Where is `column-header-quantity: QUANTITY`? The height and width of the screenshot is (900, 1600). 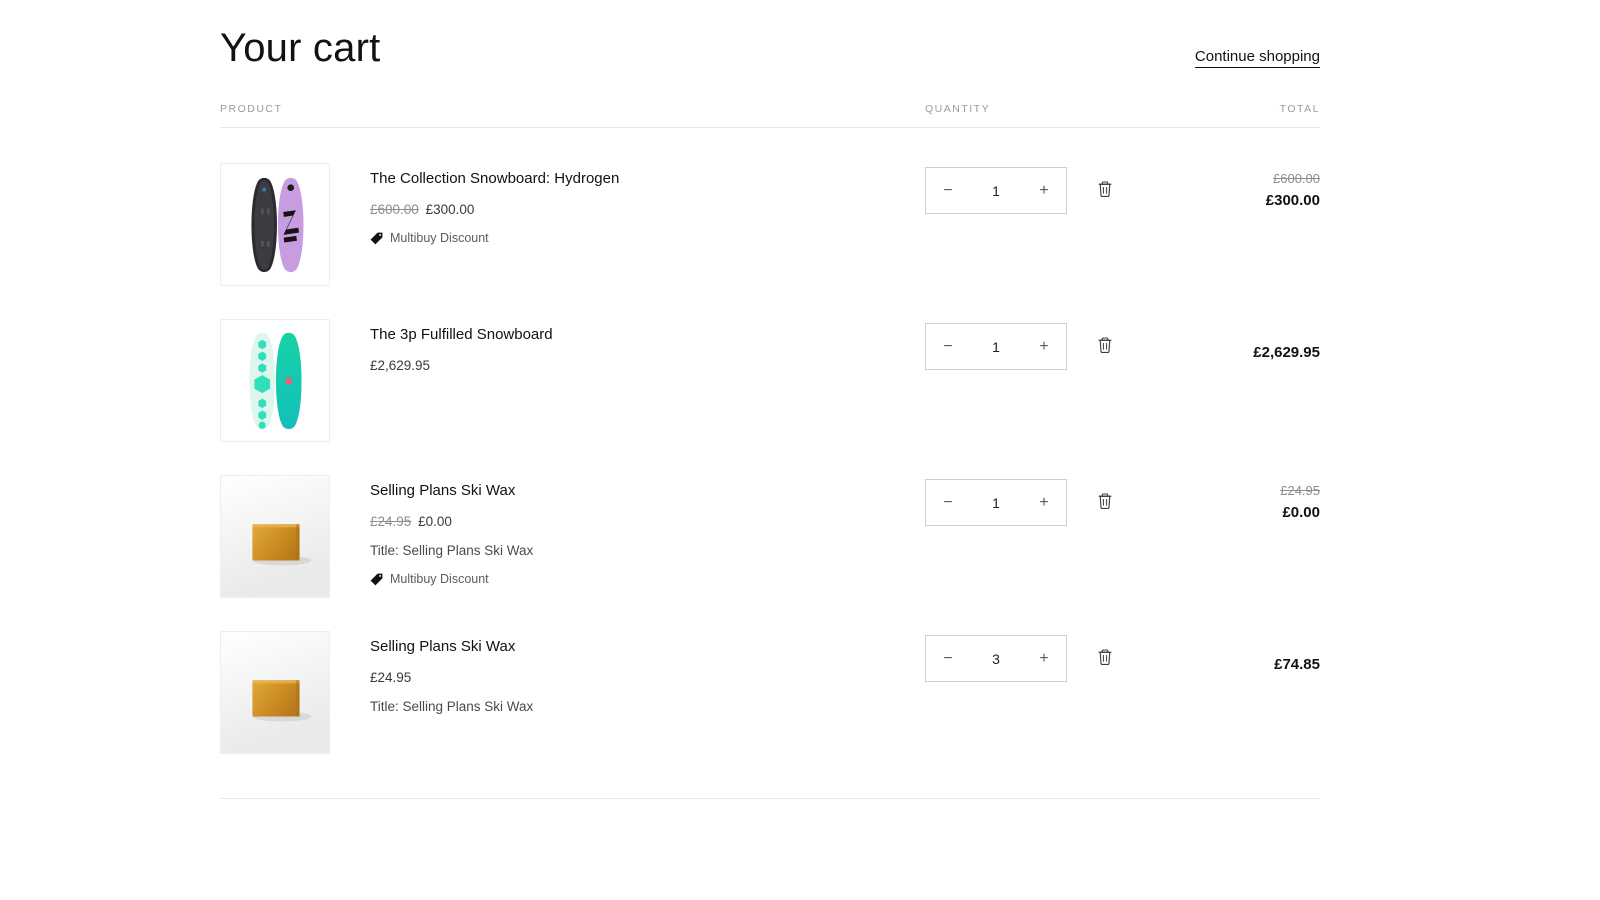
column-header-quantity: QUANTITY is located at coordinates (958, 109).